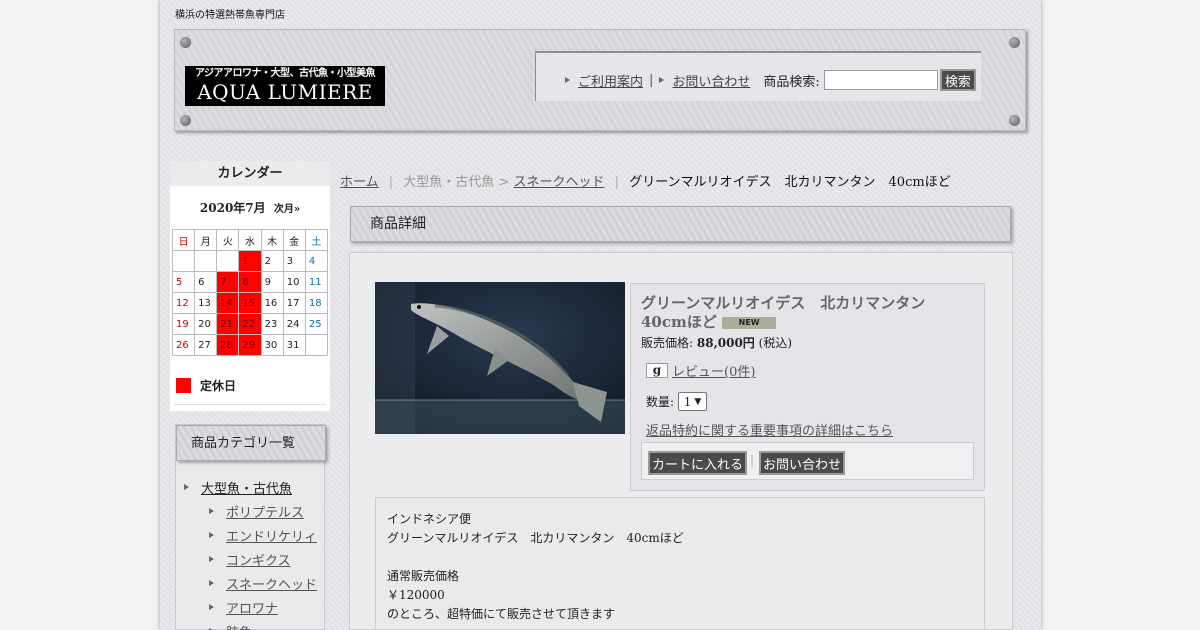 The height and width of the screenshot is (630, 1200). I want to click on category-item: コンギクス, so click(250, 559).